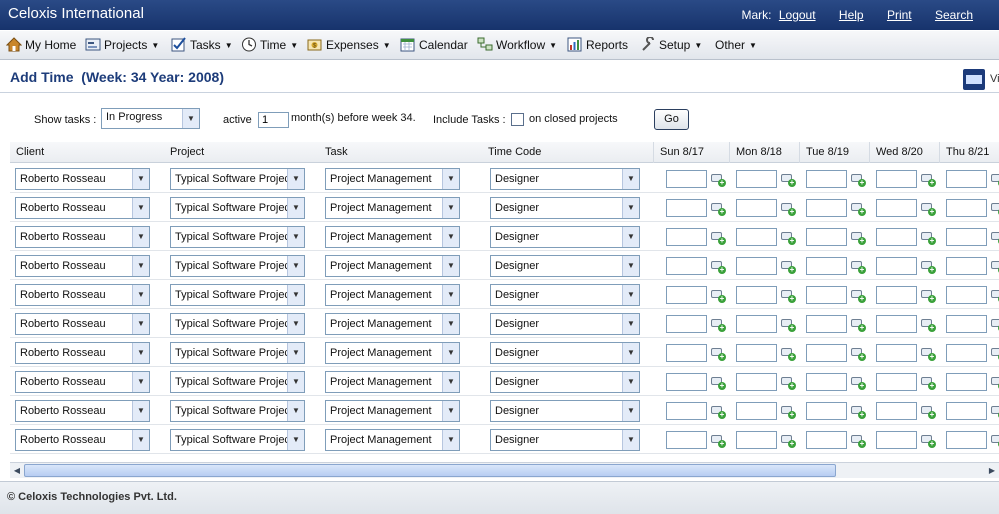 The height and width of the screenshot is (514, 999). I want to click on menu-reports: Reports, so click(597, 46).